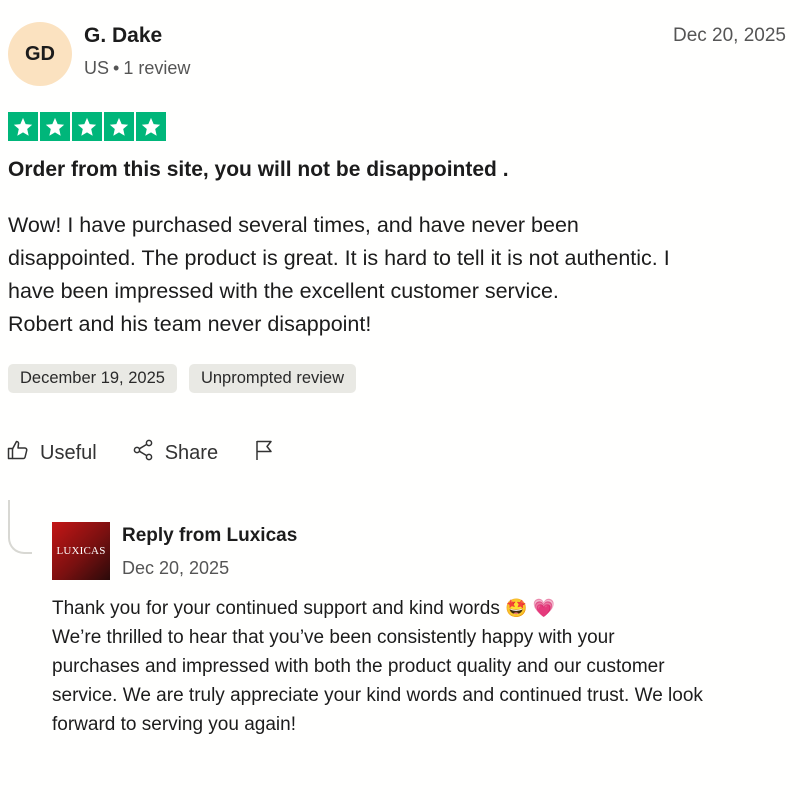 The width and height of the screenshot is (800, 800). What do you see at coordinates (97, 68) in the screenshot?
I see `reviewer-country: US` at bounding box center [97, 68].